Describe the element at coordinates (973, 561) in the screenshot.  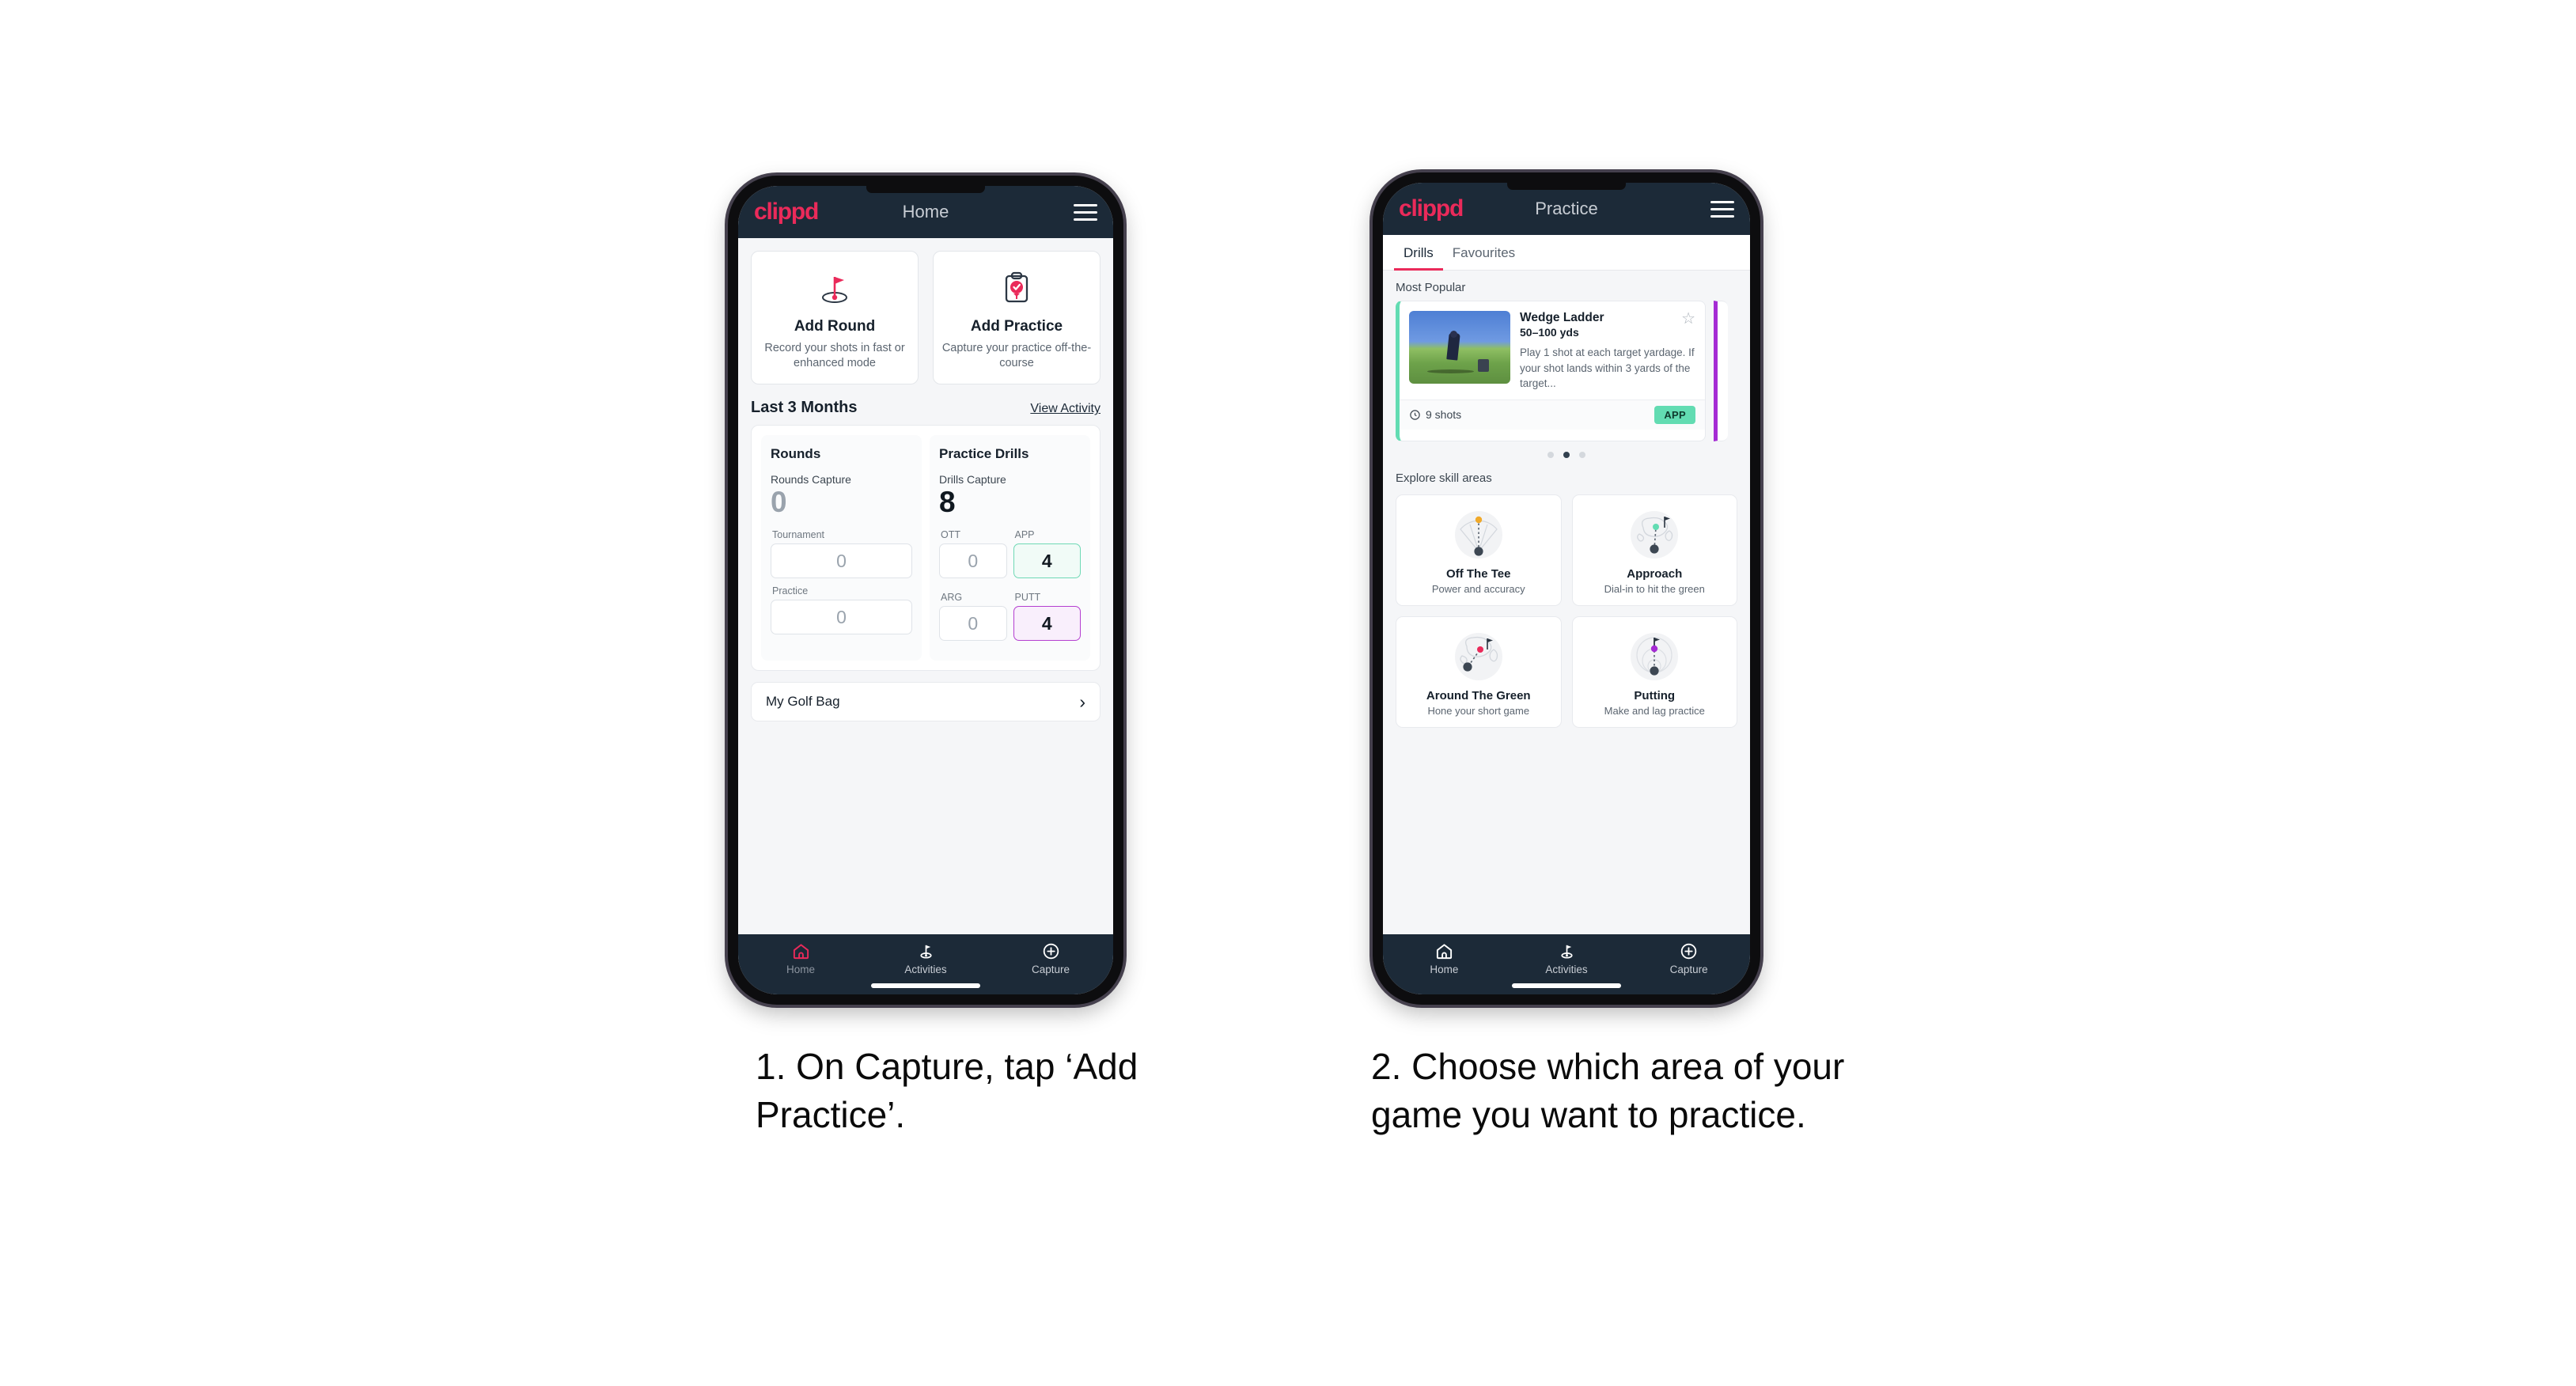
I see `ott-value: 0` at that location.